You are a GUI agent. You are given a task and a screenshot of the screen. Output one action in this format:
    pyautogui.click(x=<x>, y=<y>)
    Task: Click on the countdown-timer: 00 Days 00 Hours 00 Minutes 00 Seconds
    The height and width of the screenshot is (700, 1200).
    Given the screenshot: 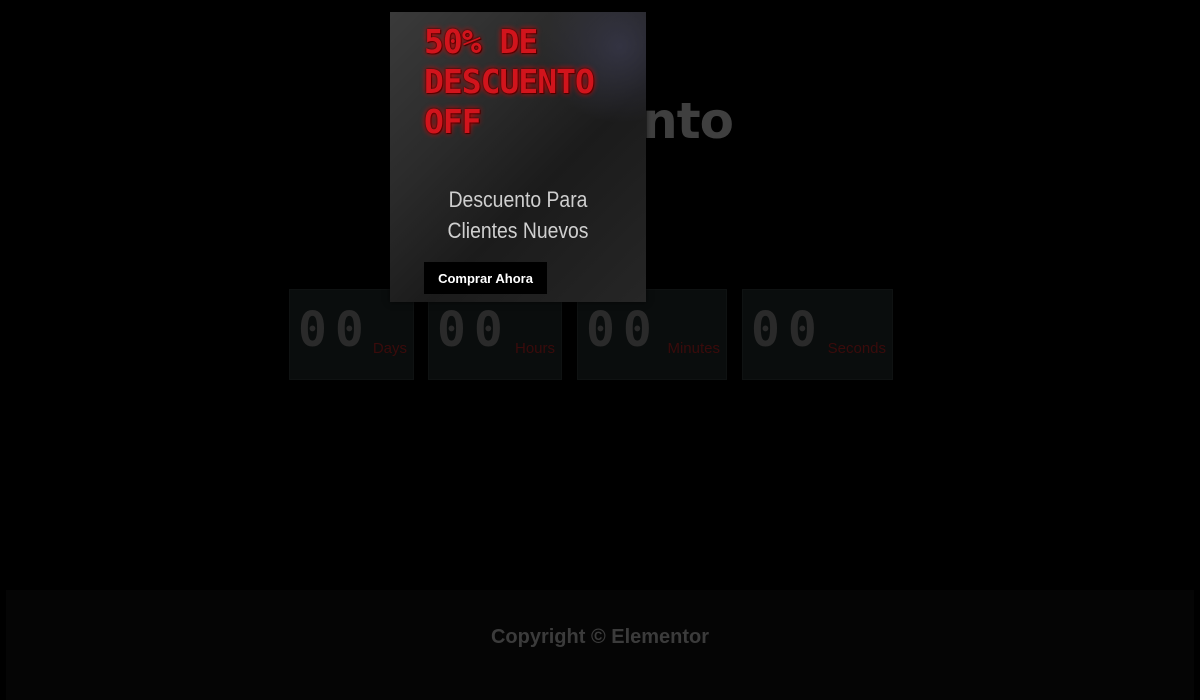 What is the action you would take?
    pyautogui.click(x=600, y=334)
    